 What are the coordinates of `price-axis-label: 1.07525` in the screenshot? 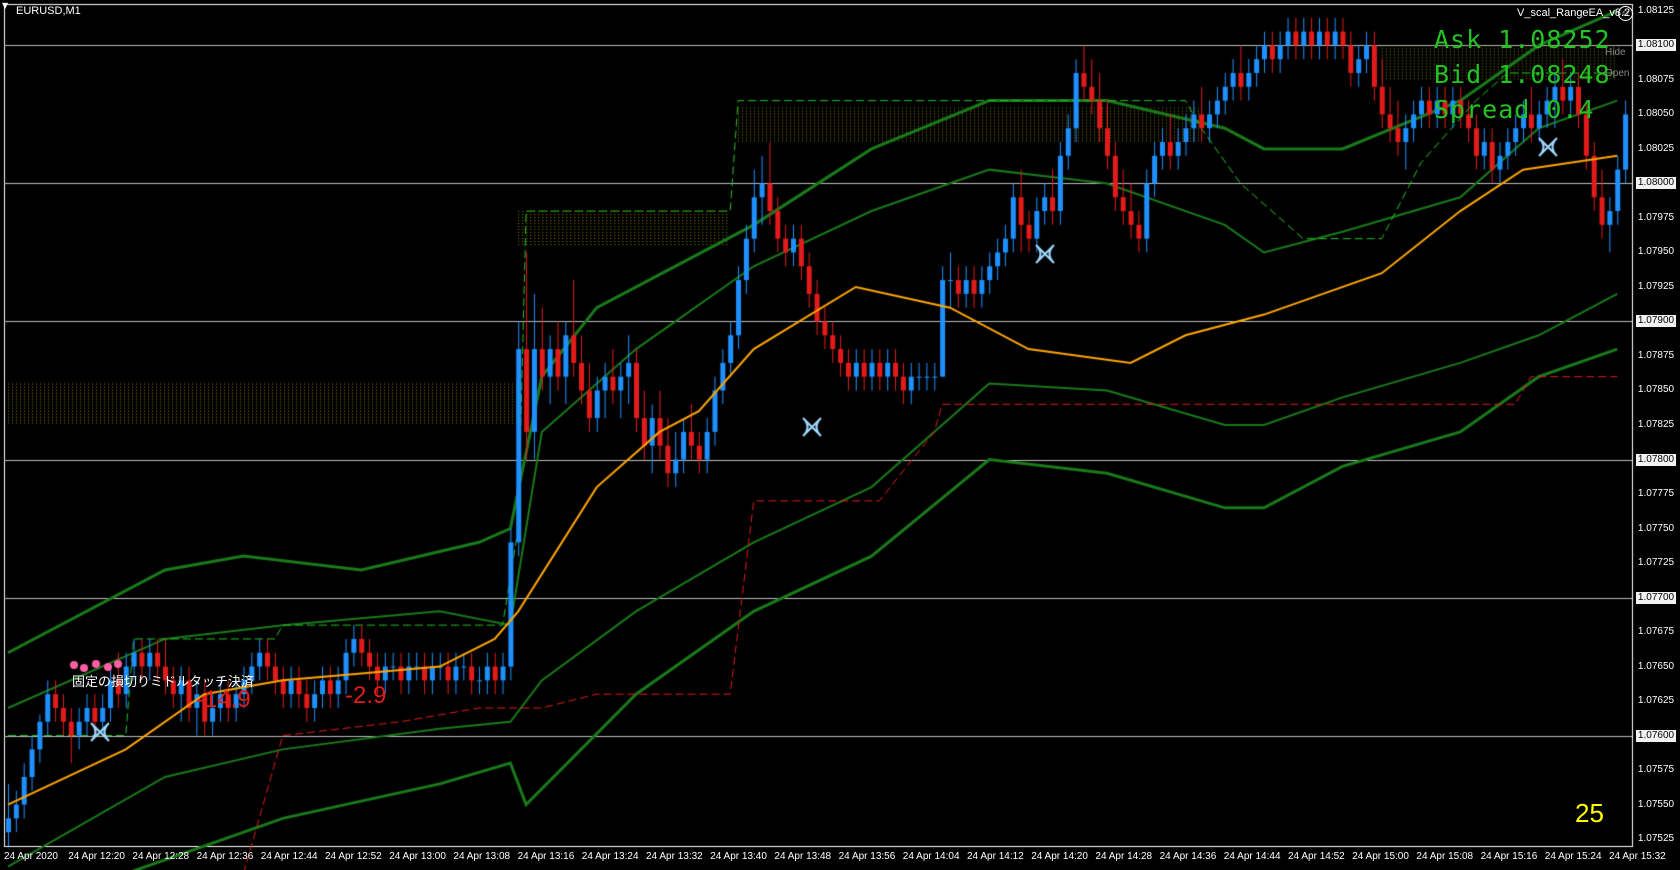 It's located at (1656, 839).